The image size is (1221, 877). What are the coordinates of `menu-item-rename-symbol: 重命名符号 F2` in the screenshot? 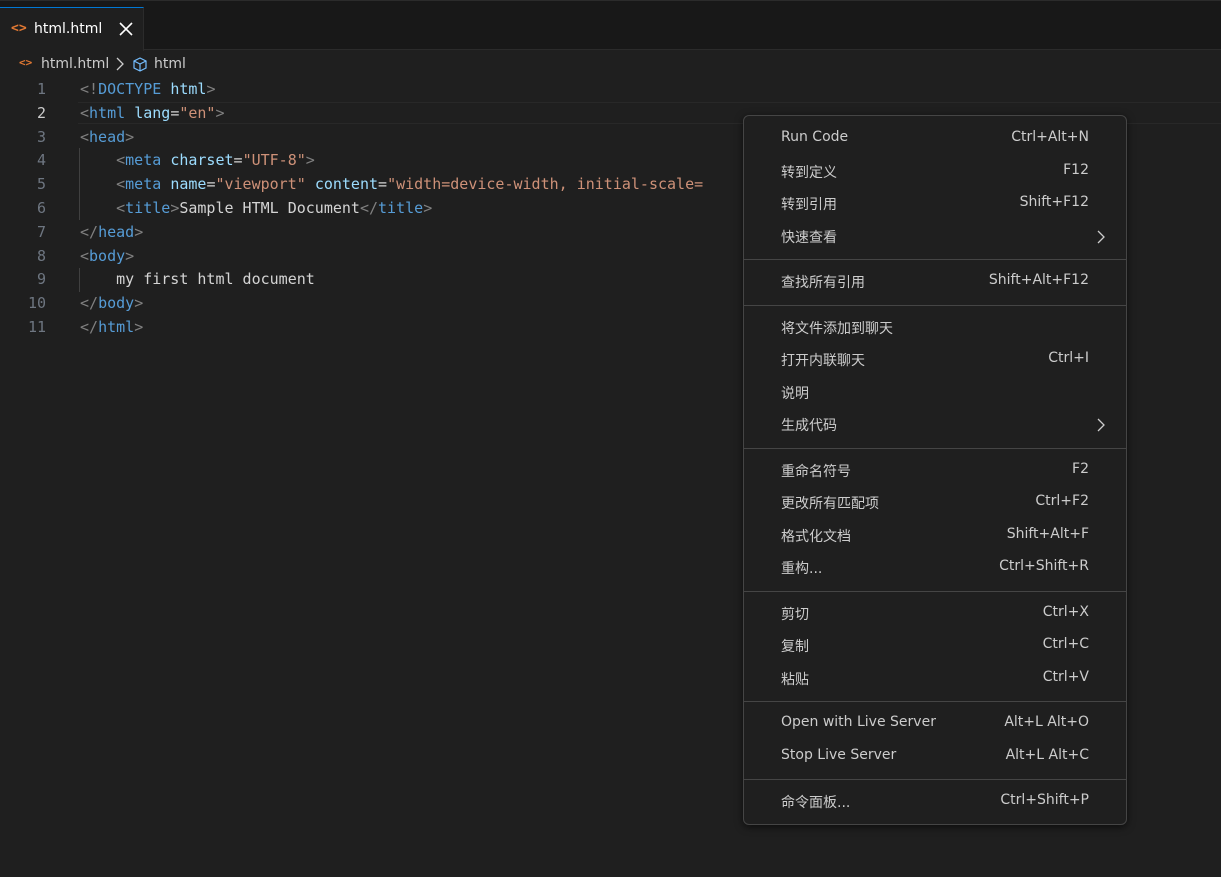 It's located at (935, 470).